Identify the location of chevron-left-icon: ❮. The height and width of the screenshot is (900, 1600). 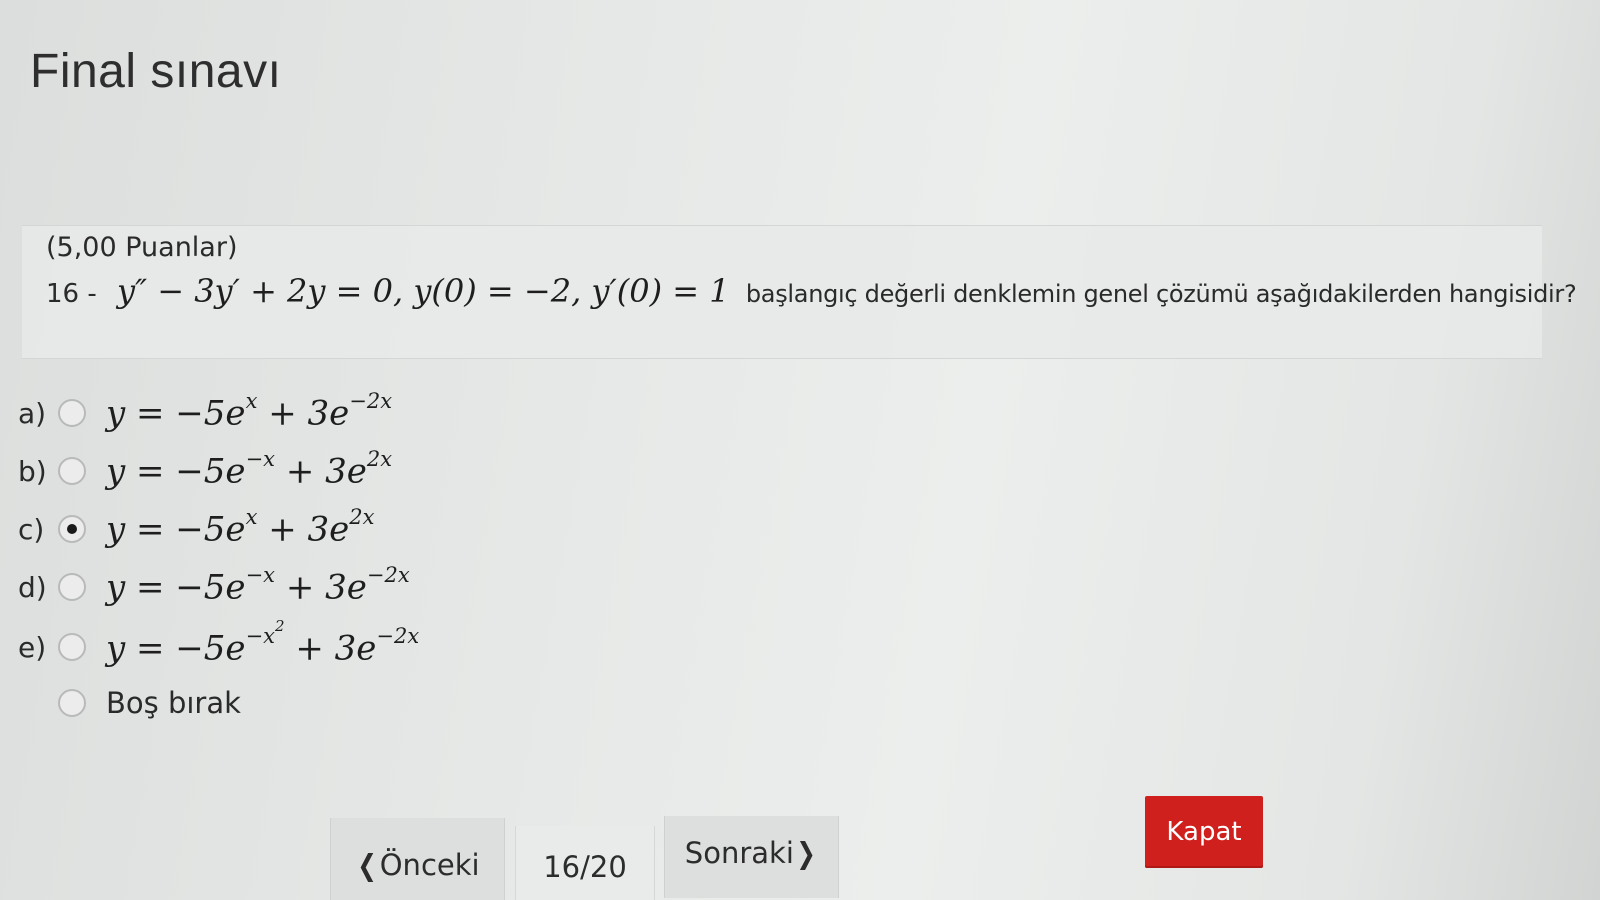
(367, 865).